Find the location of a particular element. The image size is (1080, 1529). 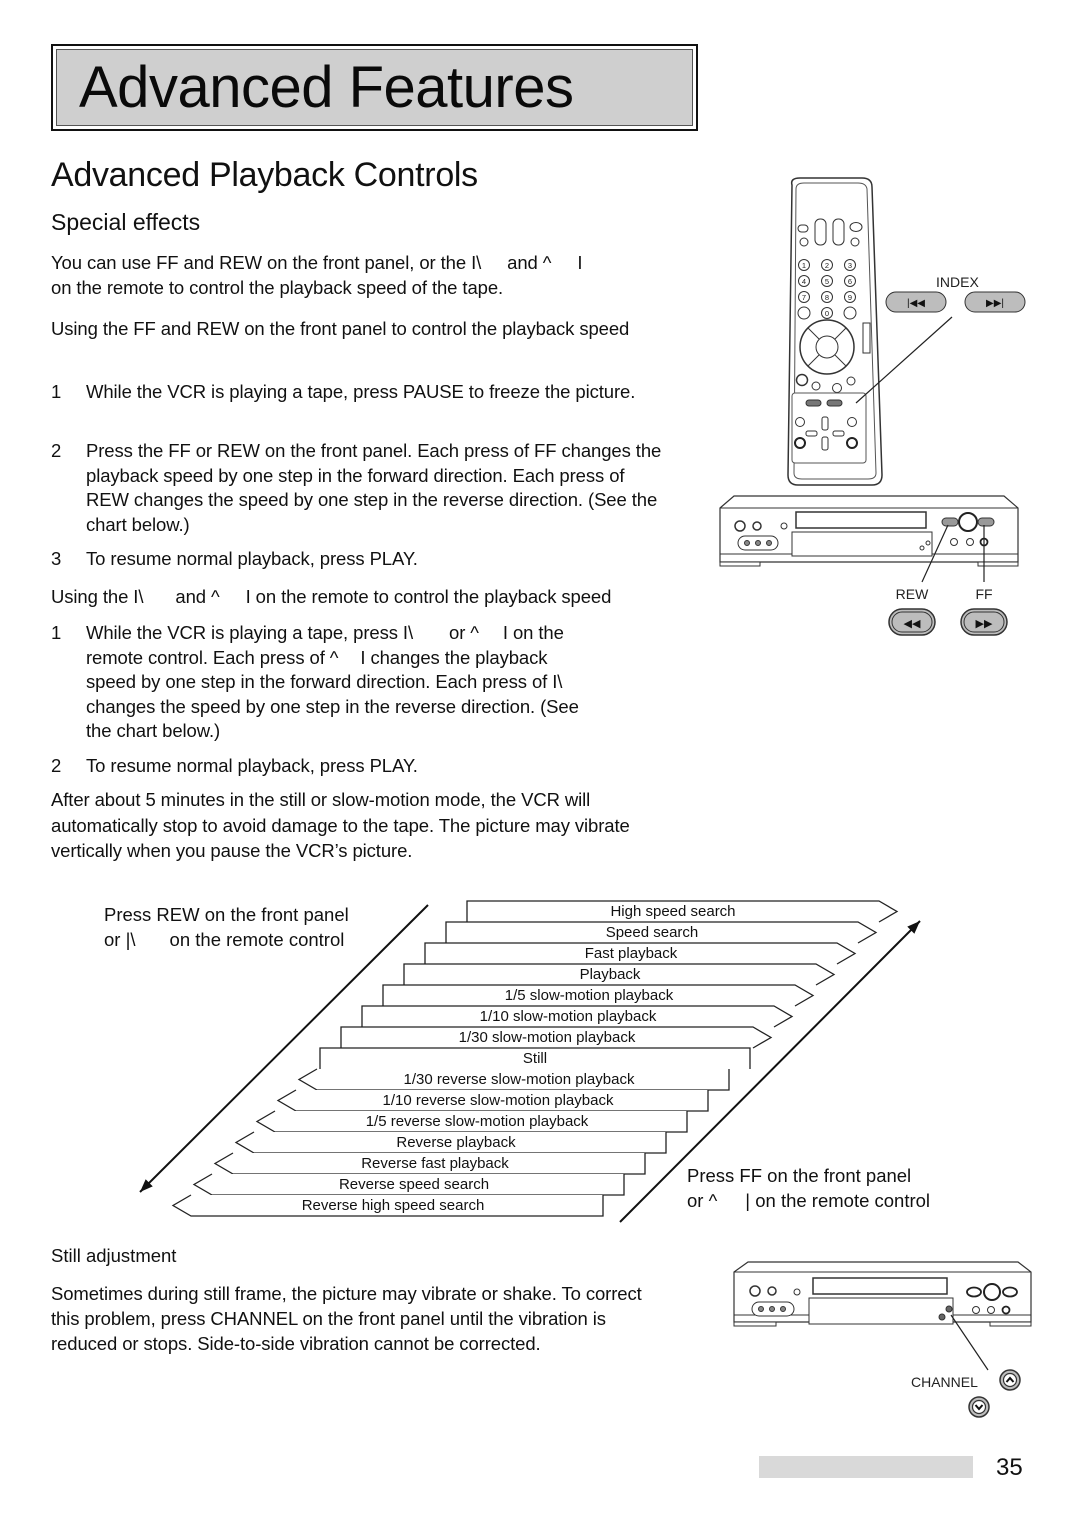

speed-step-label: Still is located at coordinates (535, 1058).